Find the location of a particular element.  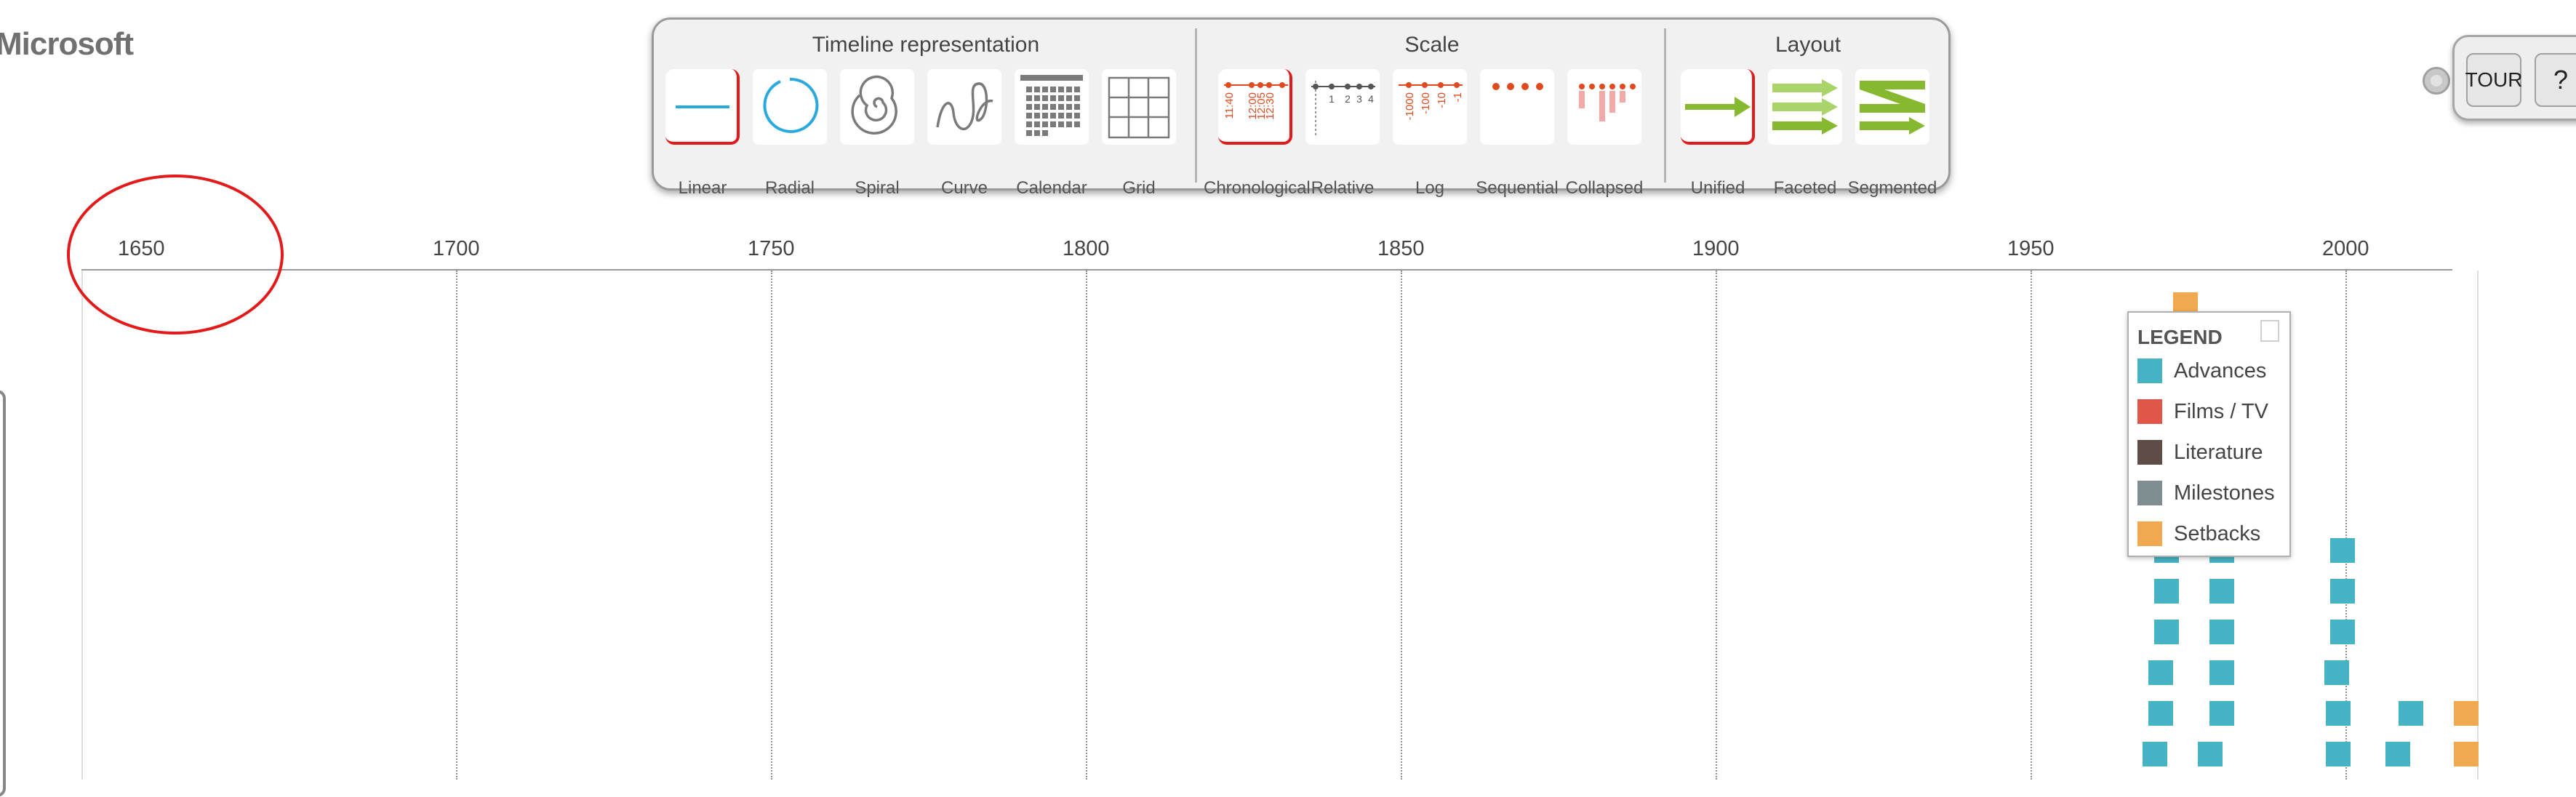

axis-tick-label: 1900 is located at coordinates (1716, 248).